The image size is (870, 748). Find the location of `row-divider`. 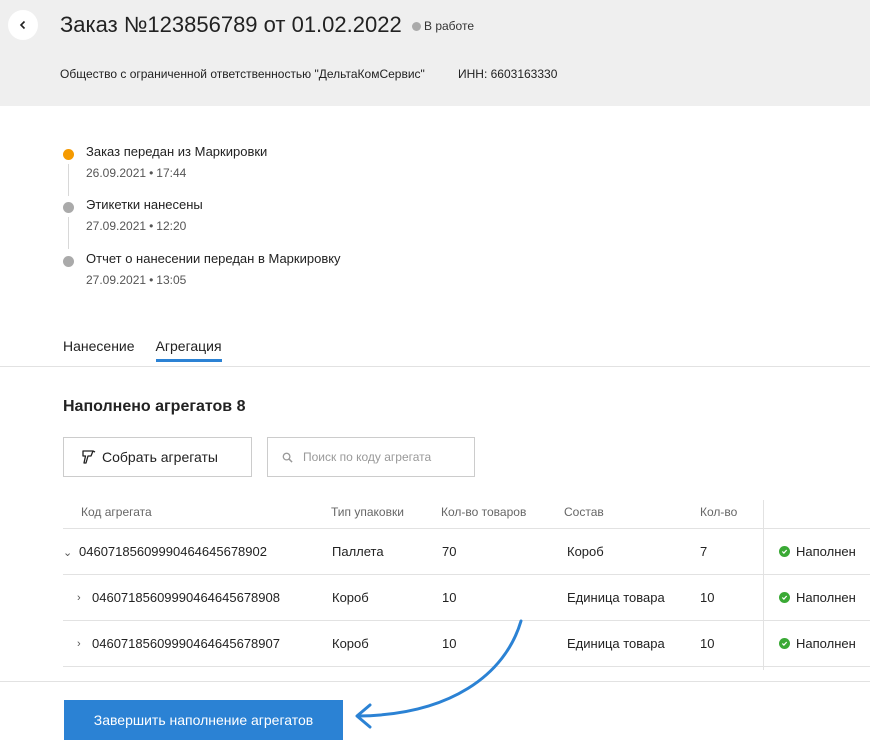

row-divider is located at coordinates (466, 666).